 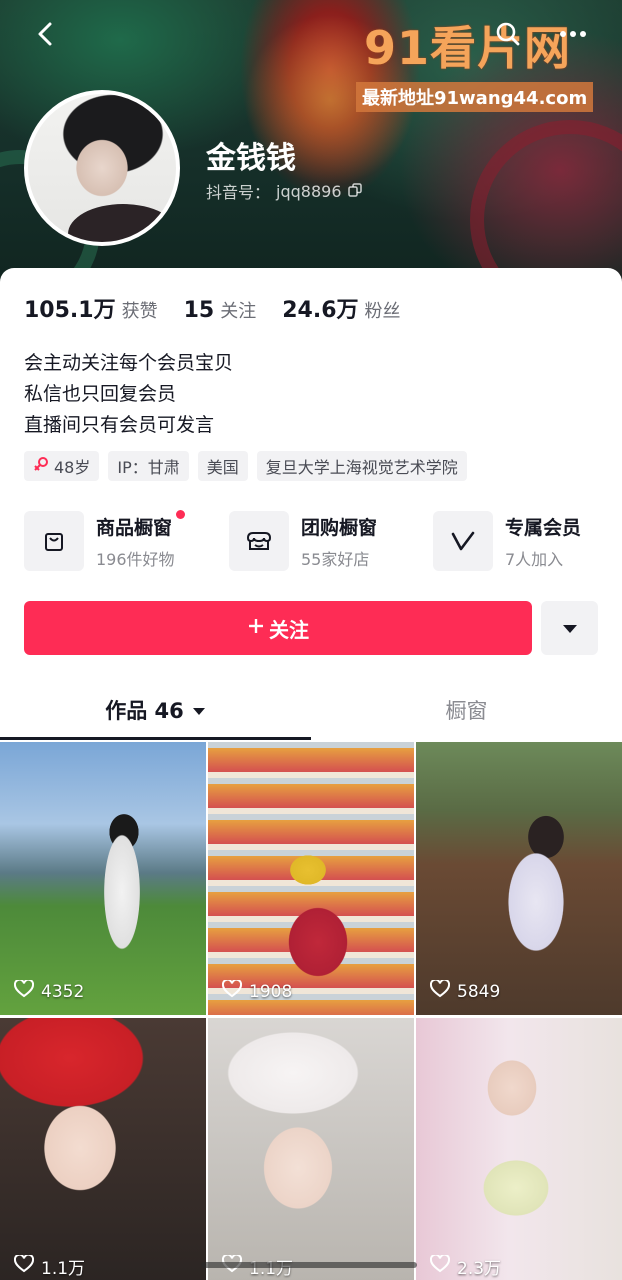 What do you see at coordinates (199, 710) in the screenshot?
I see `caret-down-icon` at bounding box center [199, 710].